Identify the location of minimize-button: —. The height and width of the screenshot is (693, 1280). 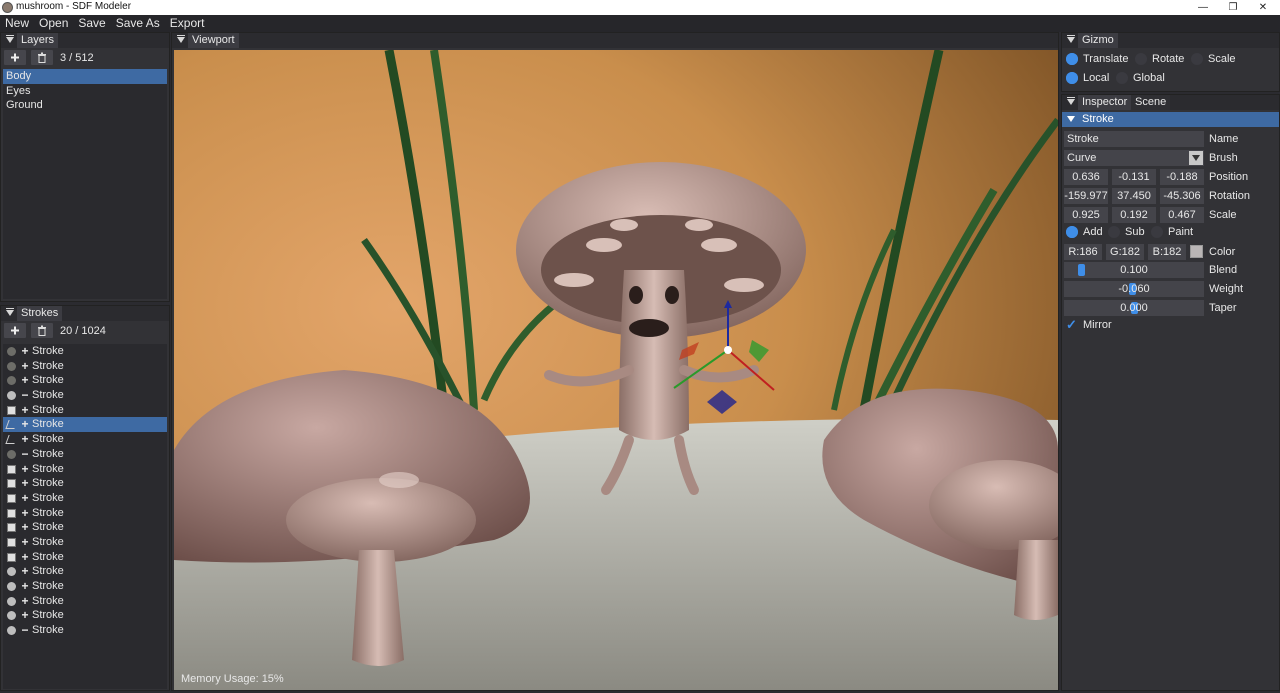
(1203, 7).